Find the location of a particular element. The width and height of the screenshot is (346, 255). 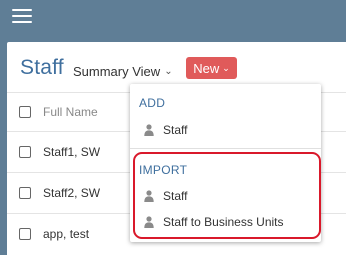

menu-item-import-staff-to-business-units: Staff to Business Units is located at coordinates (225, 222).